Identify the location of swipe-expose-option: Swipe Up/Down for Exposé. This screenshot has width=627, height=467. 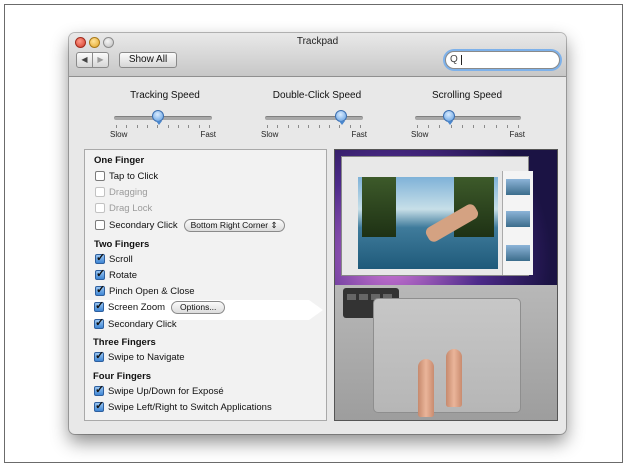
(159, 390).